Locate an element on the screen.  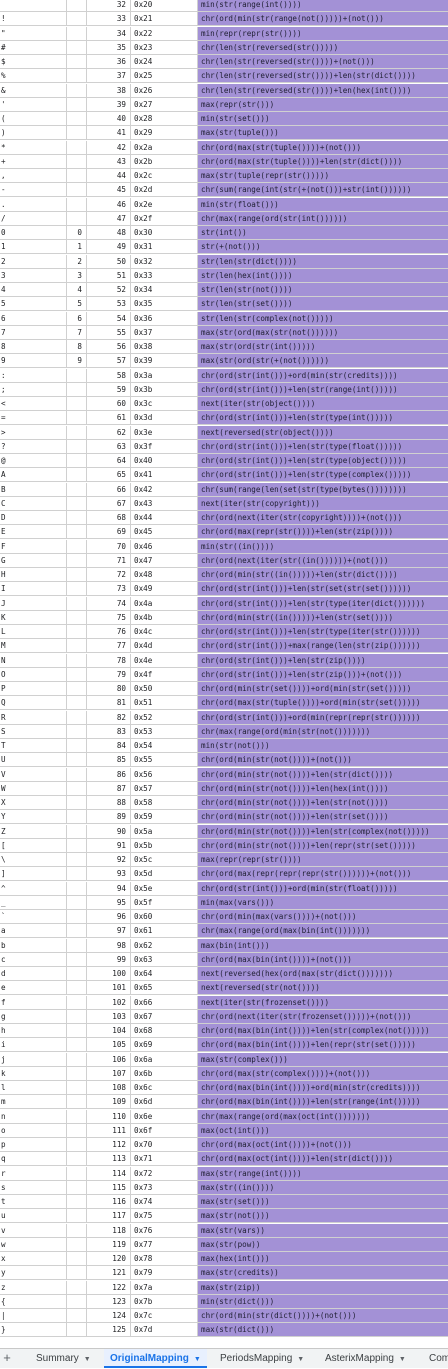
decimal-cell: 120 is located at coordinates (109, 1258).